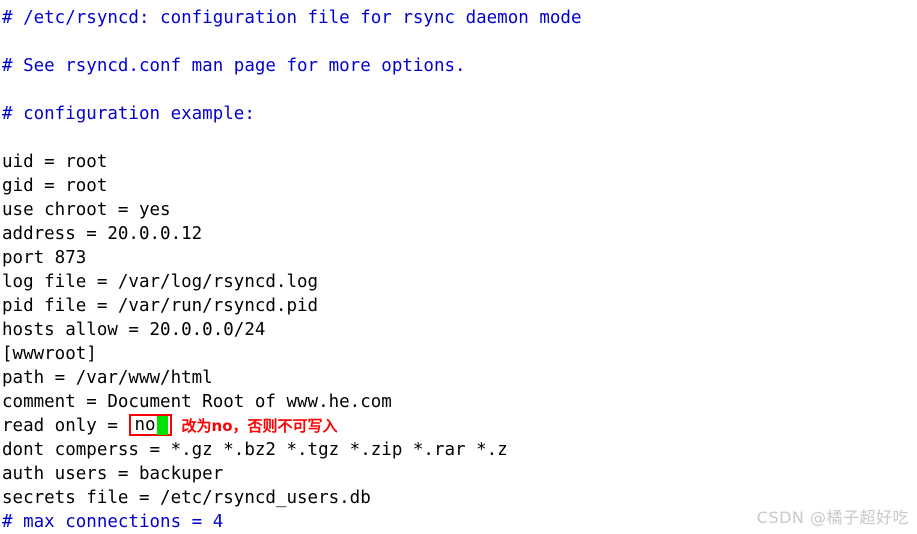  Describe the element at coordinates (113, 474) in the screenshot. I see `code-line: auth users = backuper` at that location.